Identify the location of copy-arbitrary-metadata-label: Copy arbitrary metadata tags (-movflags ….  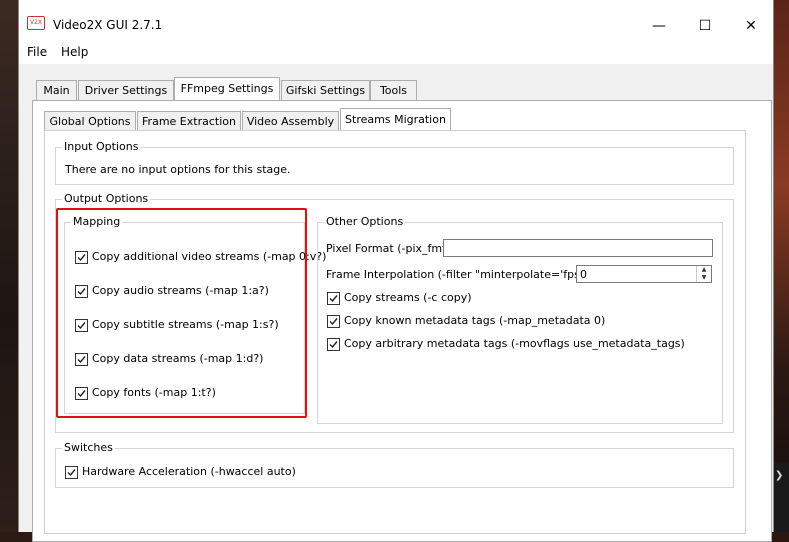
(514, 343).